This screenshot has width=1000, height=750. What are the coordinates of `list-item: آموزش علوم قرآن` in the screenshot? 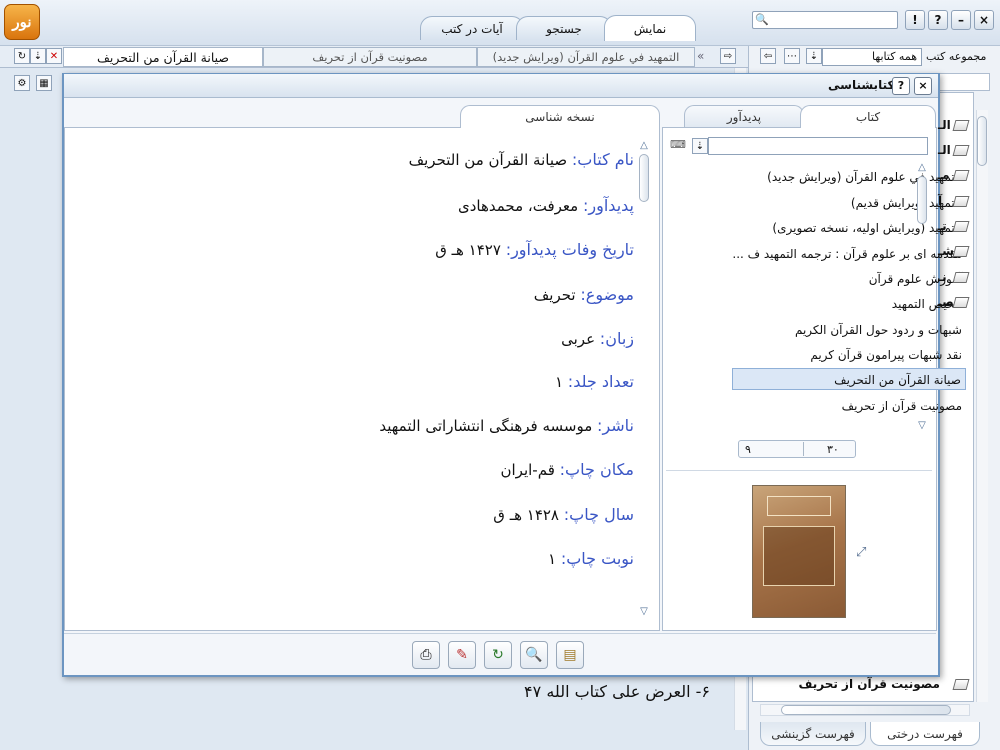 It's located at (849, 279).